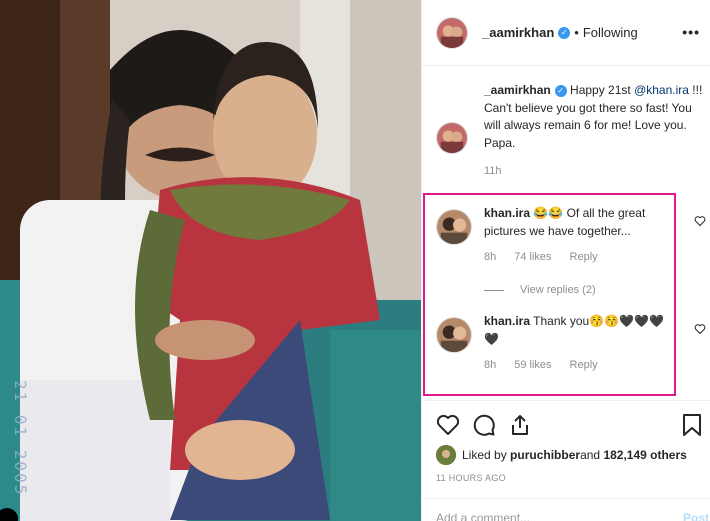  I want to click on post-comment-button: Post, so click(696, 516).